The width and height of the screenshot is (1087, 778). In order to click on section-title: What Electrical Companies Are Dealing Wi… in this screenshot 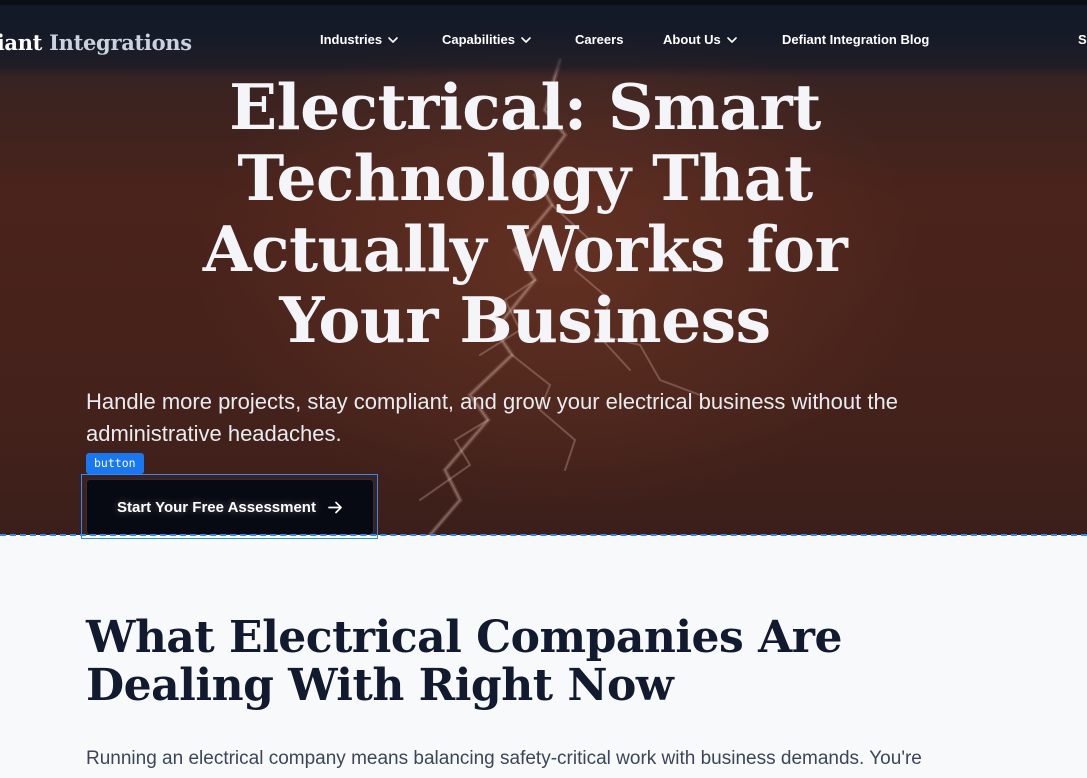, I will do `click(464, 661)`.